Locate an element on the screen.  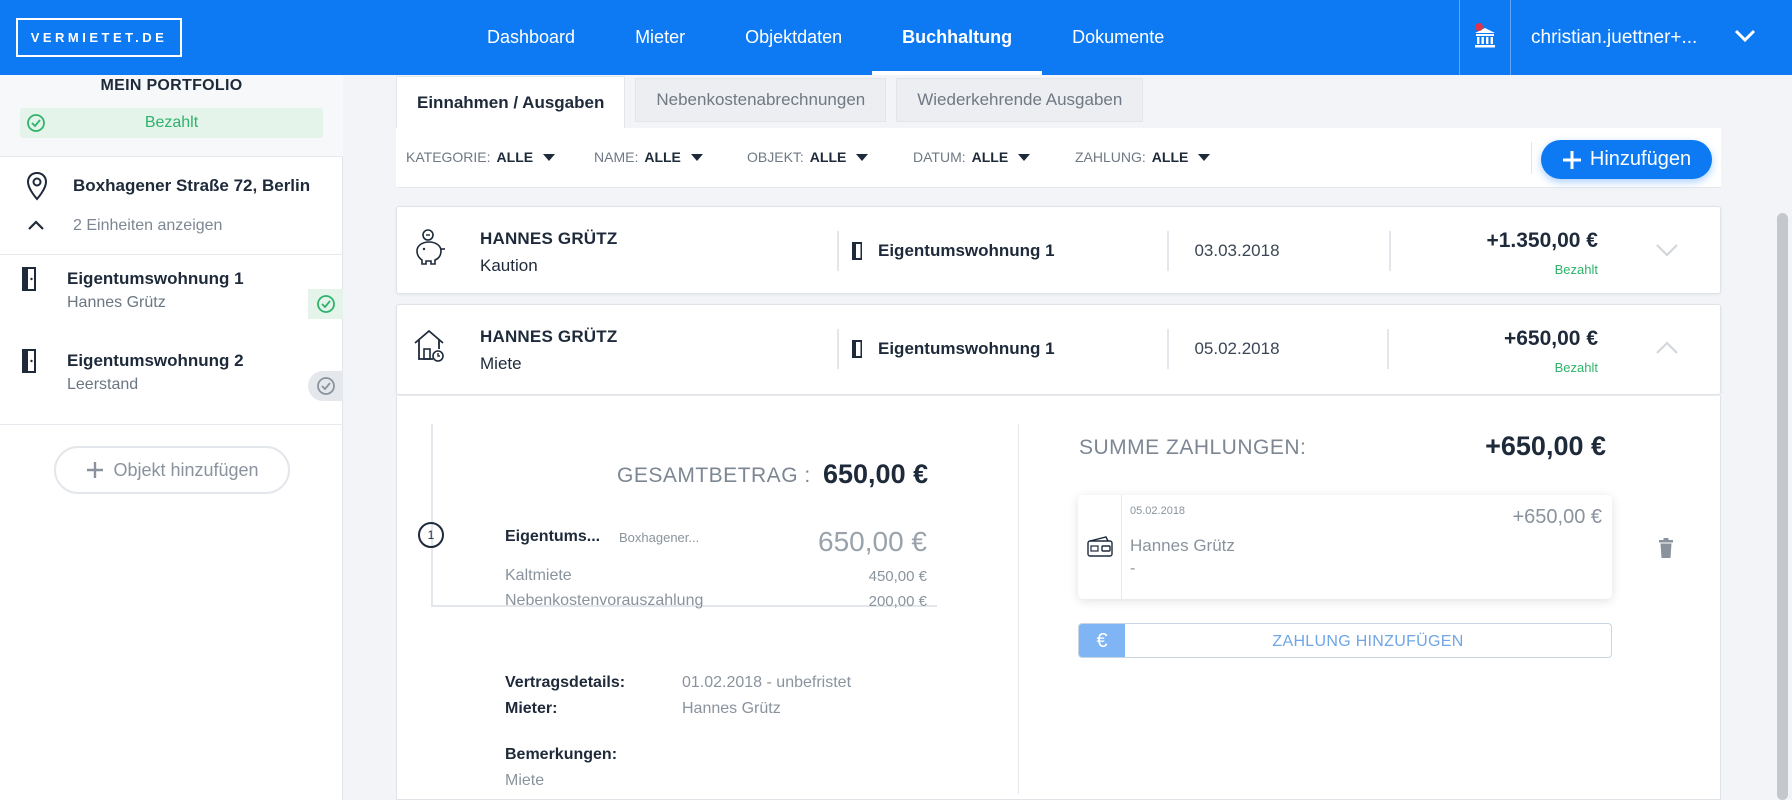
tenant-label: Mieter: is located at coordinates (531, 708).